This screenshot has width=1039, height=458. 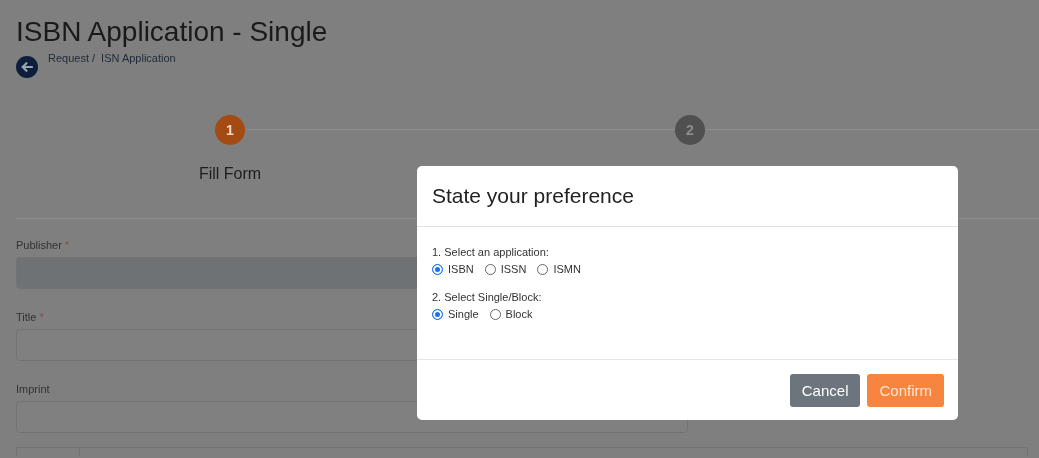 I want to click on step-label: Fill Form, so click(x=230, y=174).